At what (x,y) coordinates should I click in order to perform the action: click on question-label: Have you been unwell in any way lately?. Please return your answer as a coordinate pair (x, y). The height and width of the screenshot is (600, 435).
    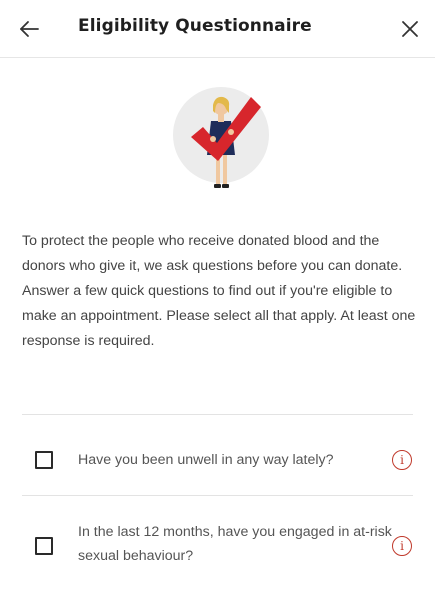
    Looking at the image, I should click on (206, 460).